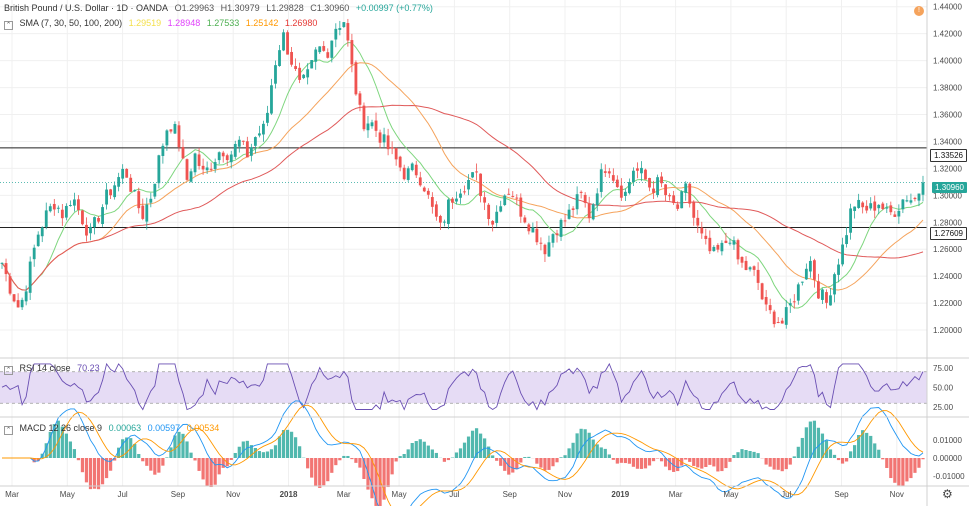  Describe the element at coordinates (947, 494) in the screenshot. I see `gear-icon: ⚙` at that location.